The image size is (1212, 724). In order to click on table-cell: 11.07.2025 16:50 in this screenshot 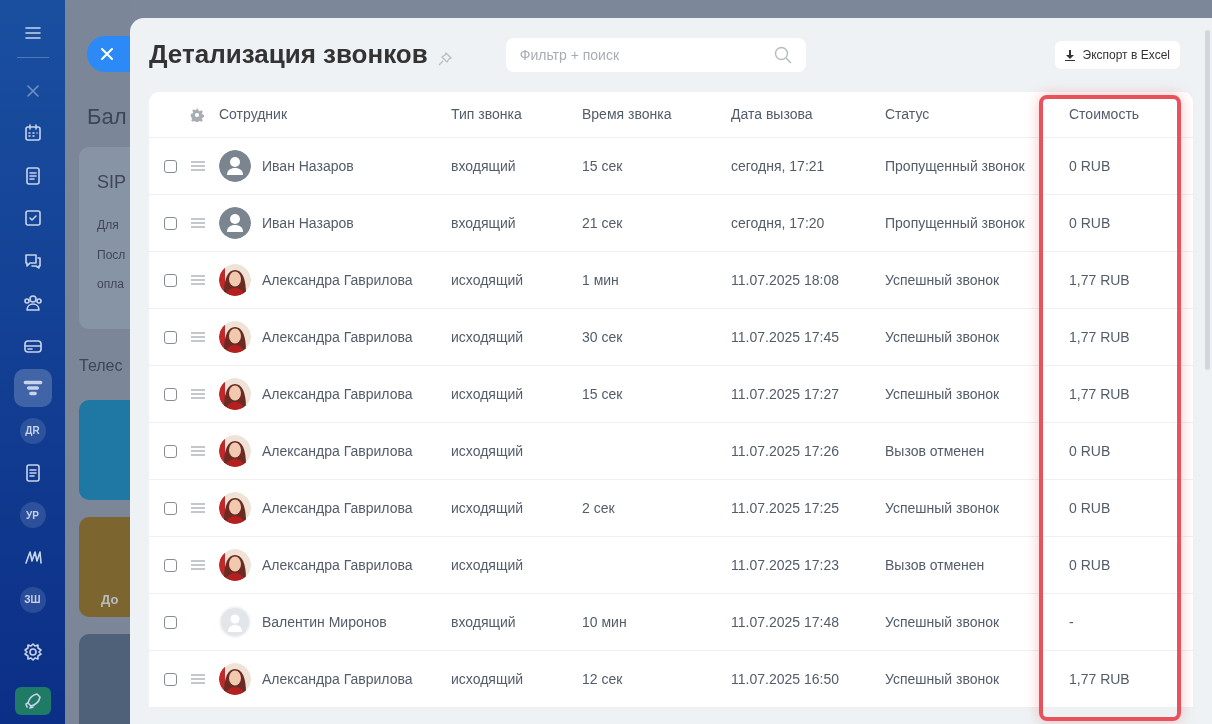, I will do `click(785, 678)`.